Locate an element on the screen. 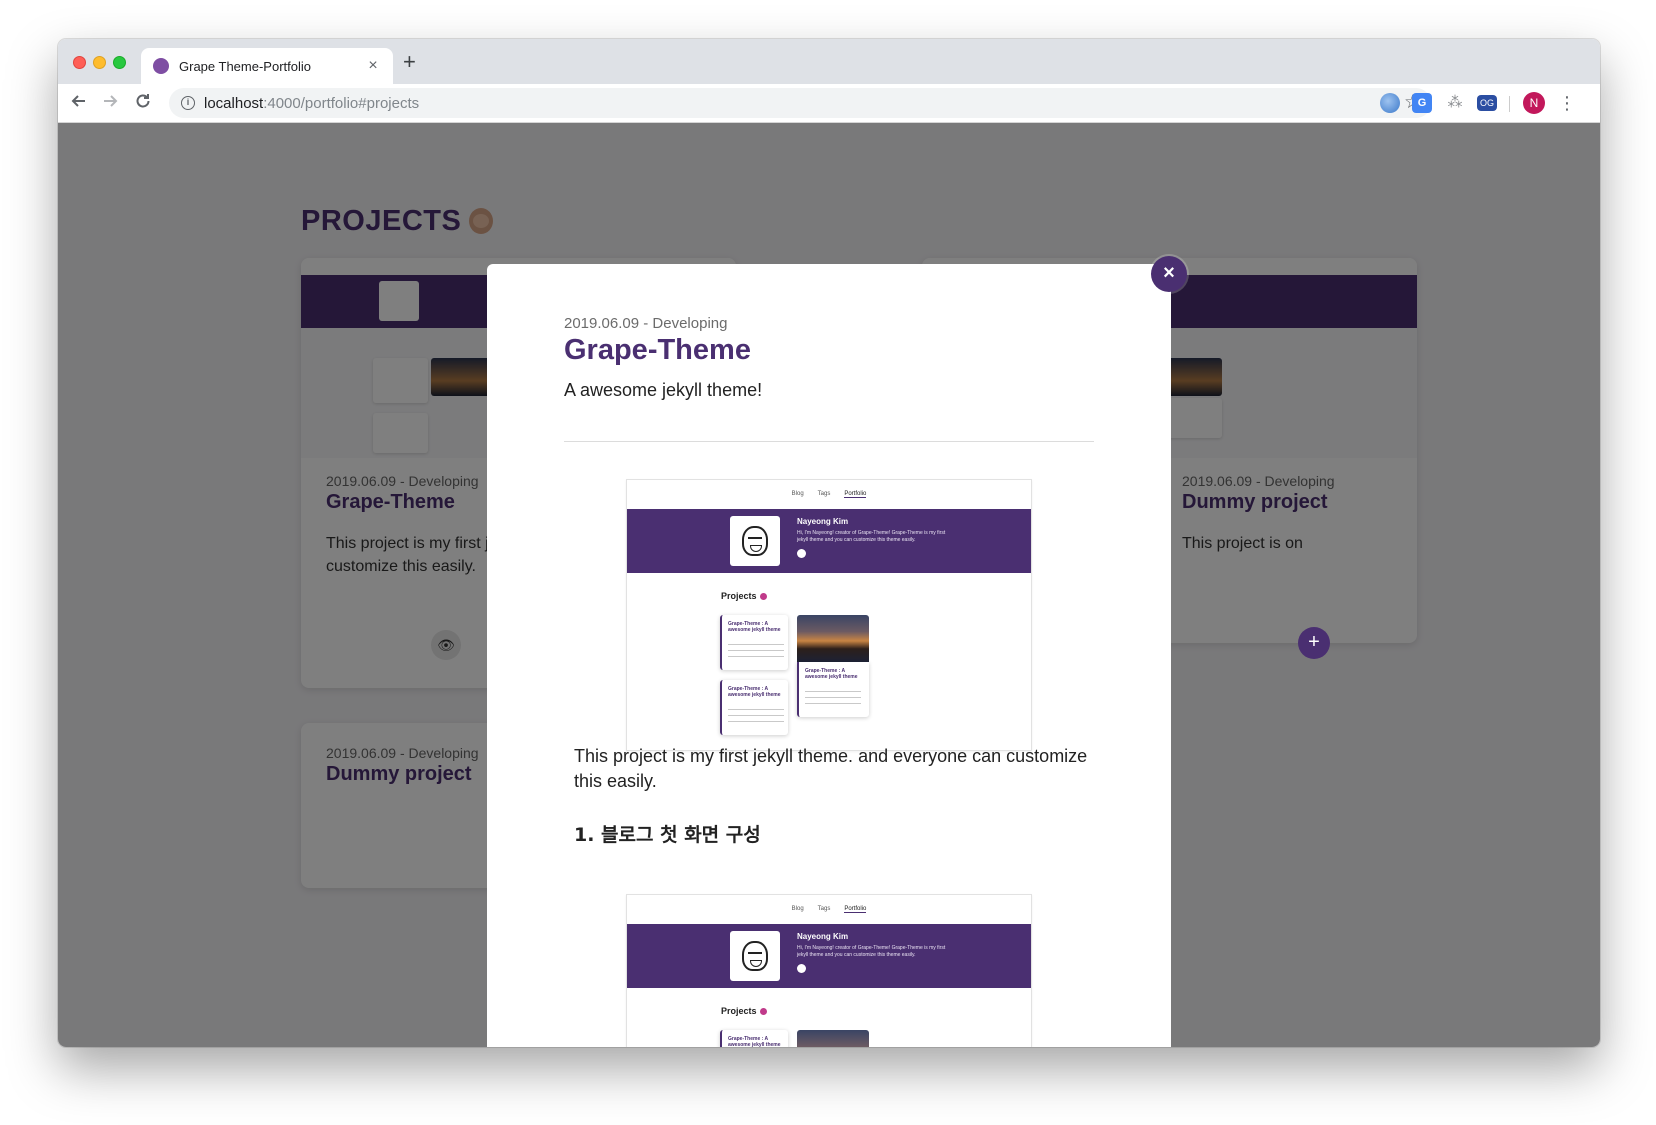 This screenshot has height=1125, width=1656. menu-icon: ⋮ is located at coordinates (1567, 103).